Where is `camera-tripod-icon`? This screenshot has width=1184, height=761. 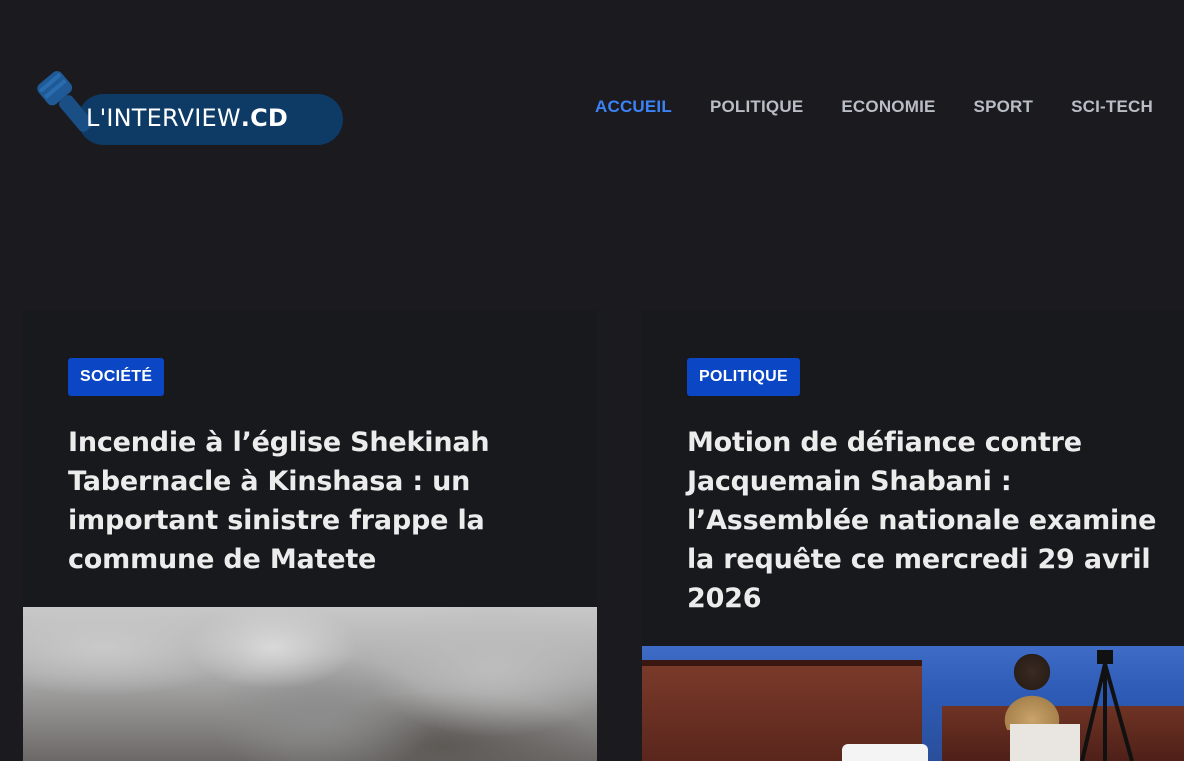 camera-tripod-icon is located at coordinates (1107, 705).